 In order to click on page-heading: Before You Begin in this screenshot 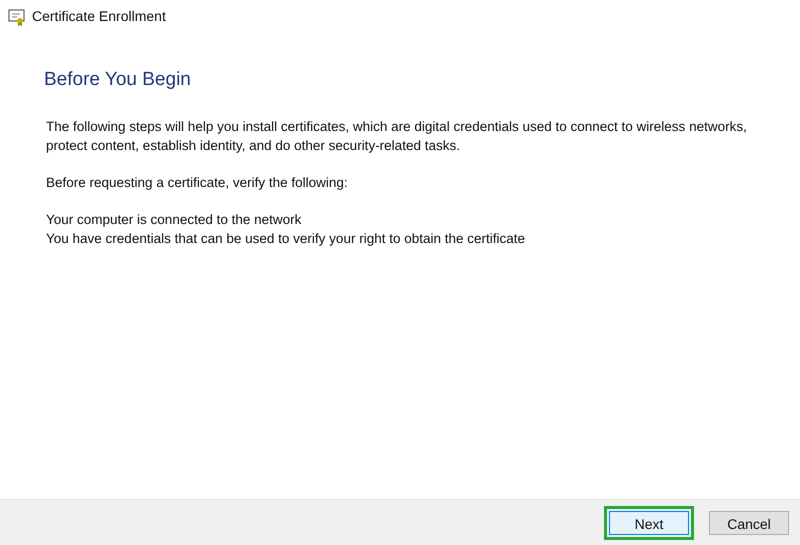, I will do `click(118, 80)`.